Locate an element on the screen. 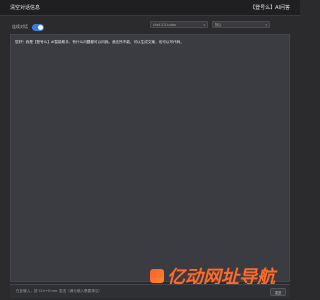 The width and height of the screenshot is (320, 300). model-select-value: chat-3.5-turbo is located at coordinates (164, 24).